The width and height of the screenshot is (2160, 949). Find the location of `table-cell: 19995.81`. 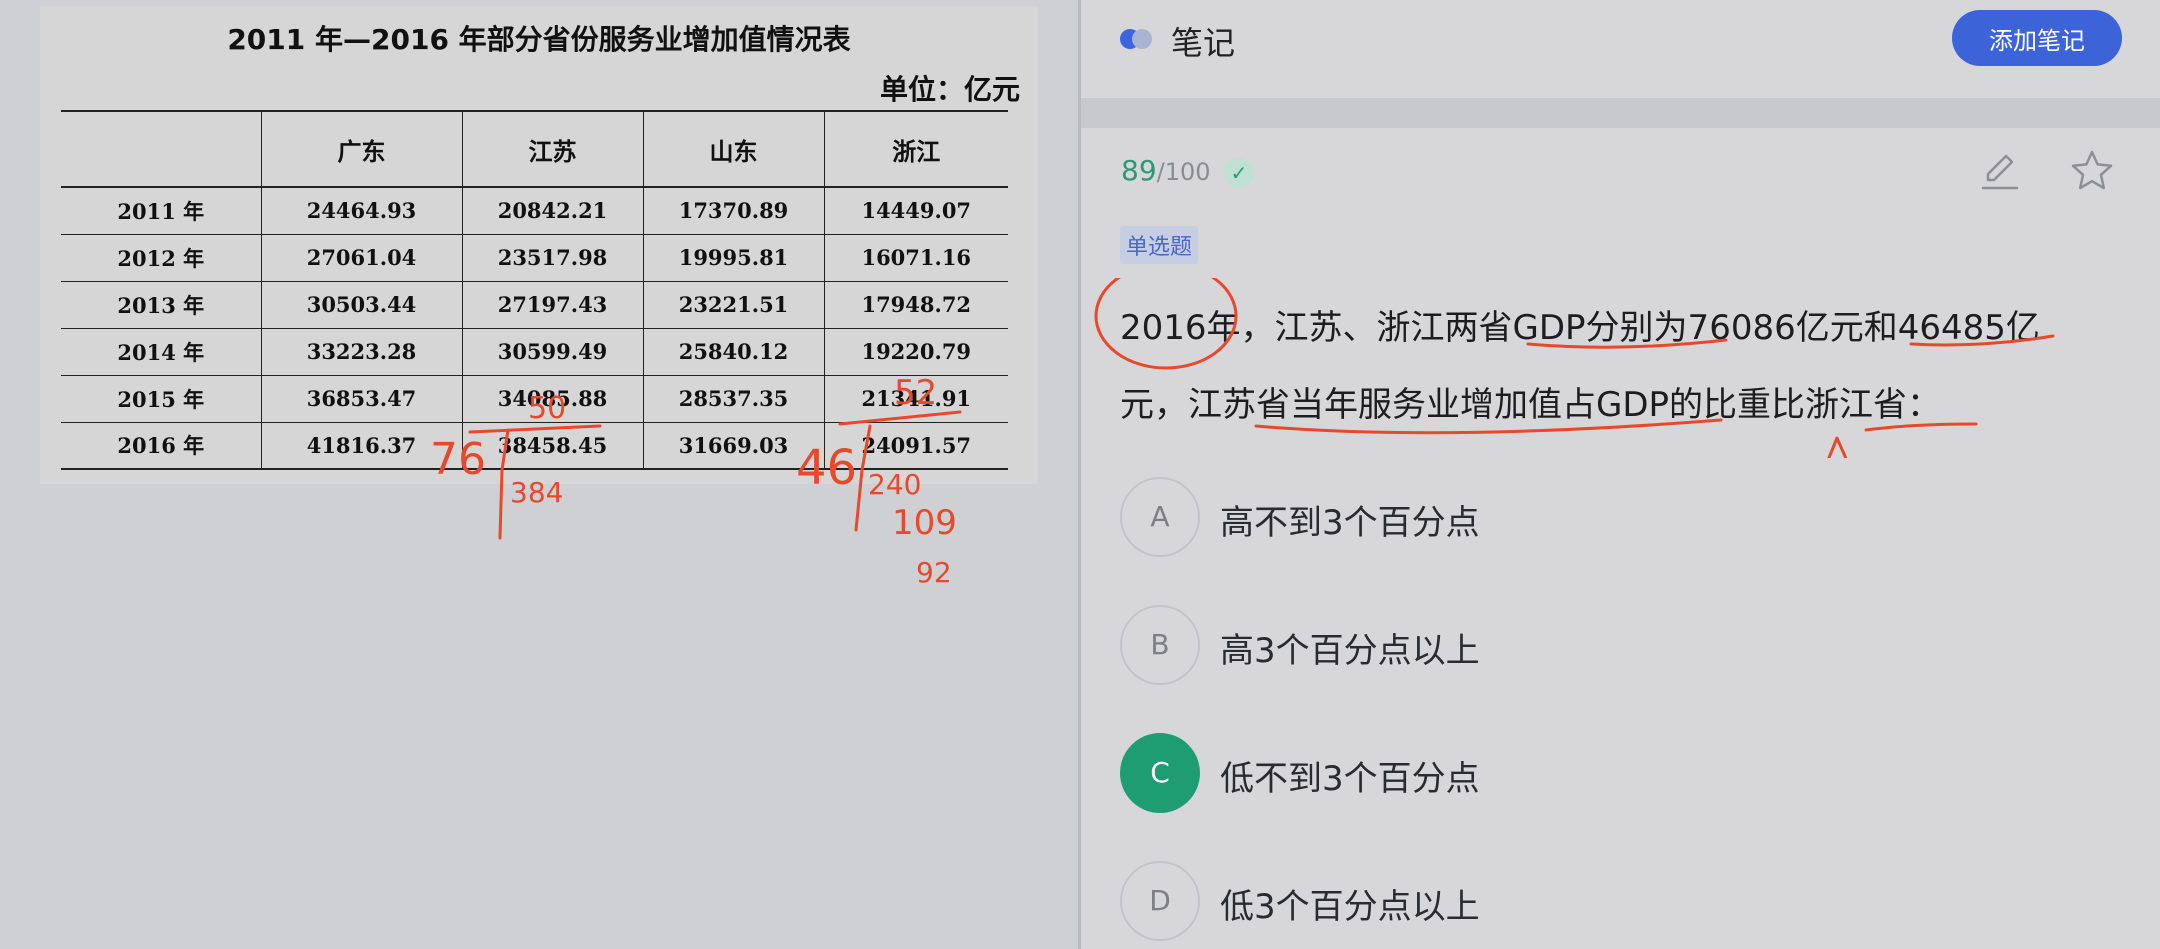

table-cell: 19995.81 is located at coordinates (733, 258).